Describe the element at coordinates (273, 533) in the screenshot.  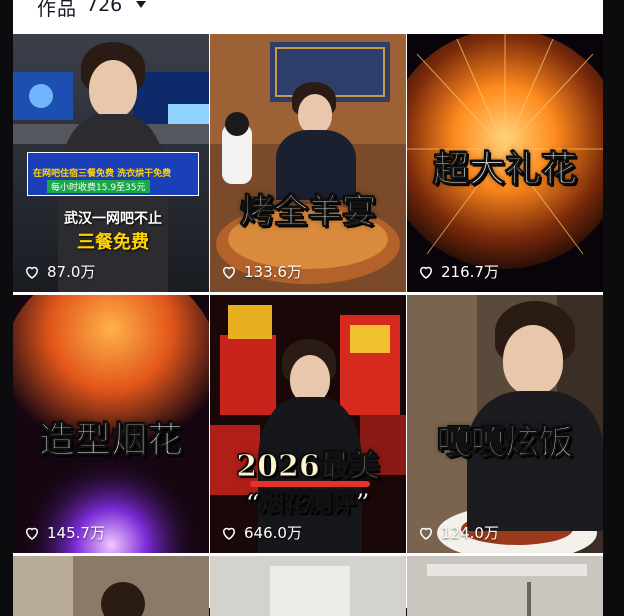
I see `like-count-text: 646.0万` at that location.